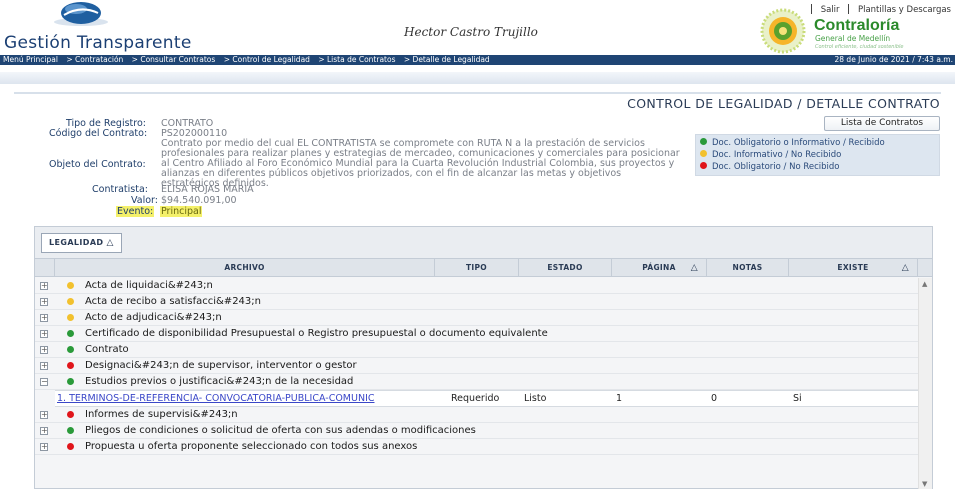 This screenshot has width=955, height=489. Describe the element at coordinates (174, 59) in the screenshot. I see `breadcrumb-item-consultar-contratos: > Consultar Contratos` at that location.